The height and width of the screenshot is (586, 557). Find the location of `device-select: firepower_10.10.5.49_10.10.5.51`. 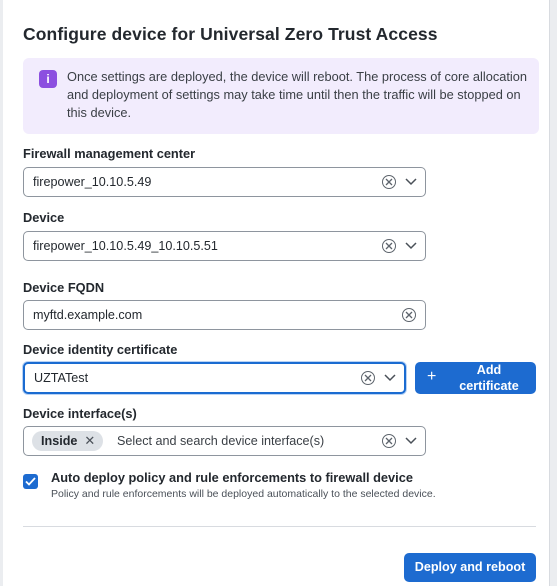

device-select: firepower_10.10.5.49_10.10.5.51 is located at coordinates (224, 246).